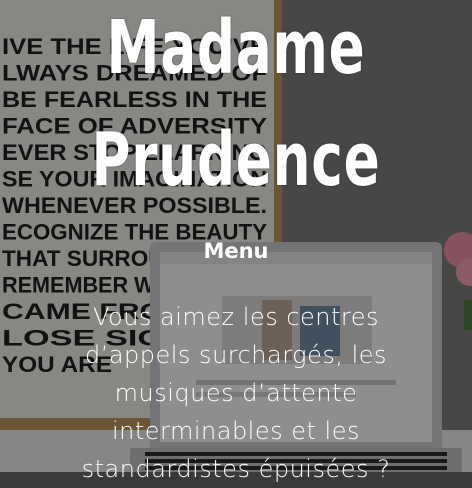  What do you see at coordinates (236, 251) in the screenshot?
I see `menu-button: Menu` at bounding box center [236, 251].